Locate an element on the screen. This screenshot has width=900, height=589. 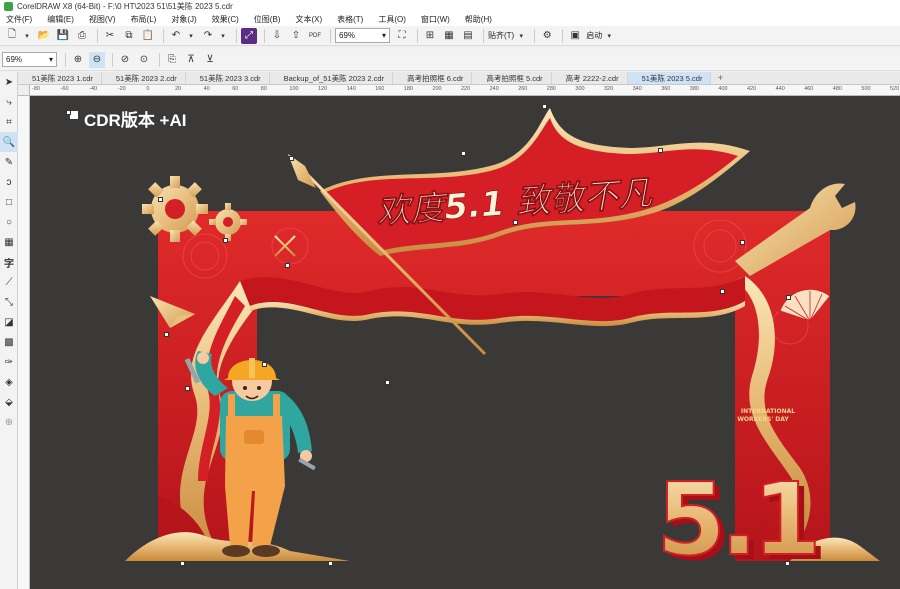
new-dropdown-icon: ▾ is located at coordinates (27, 36).